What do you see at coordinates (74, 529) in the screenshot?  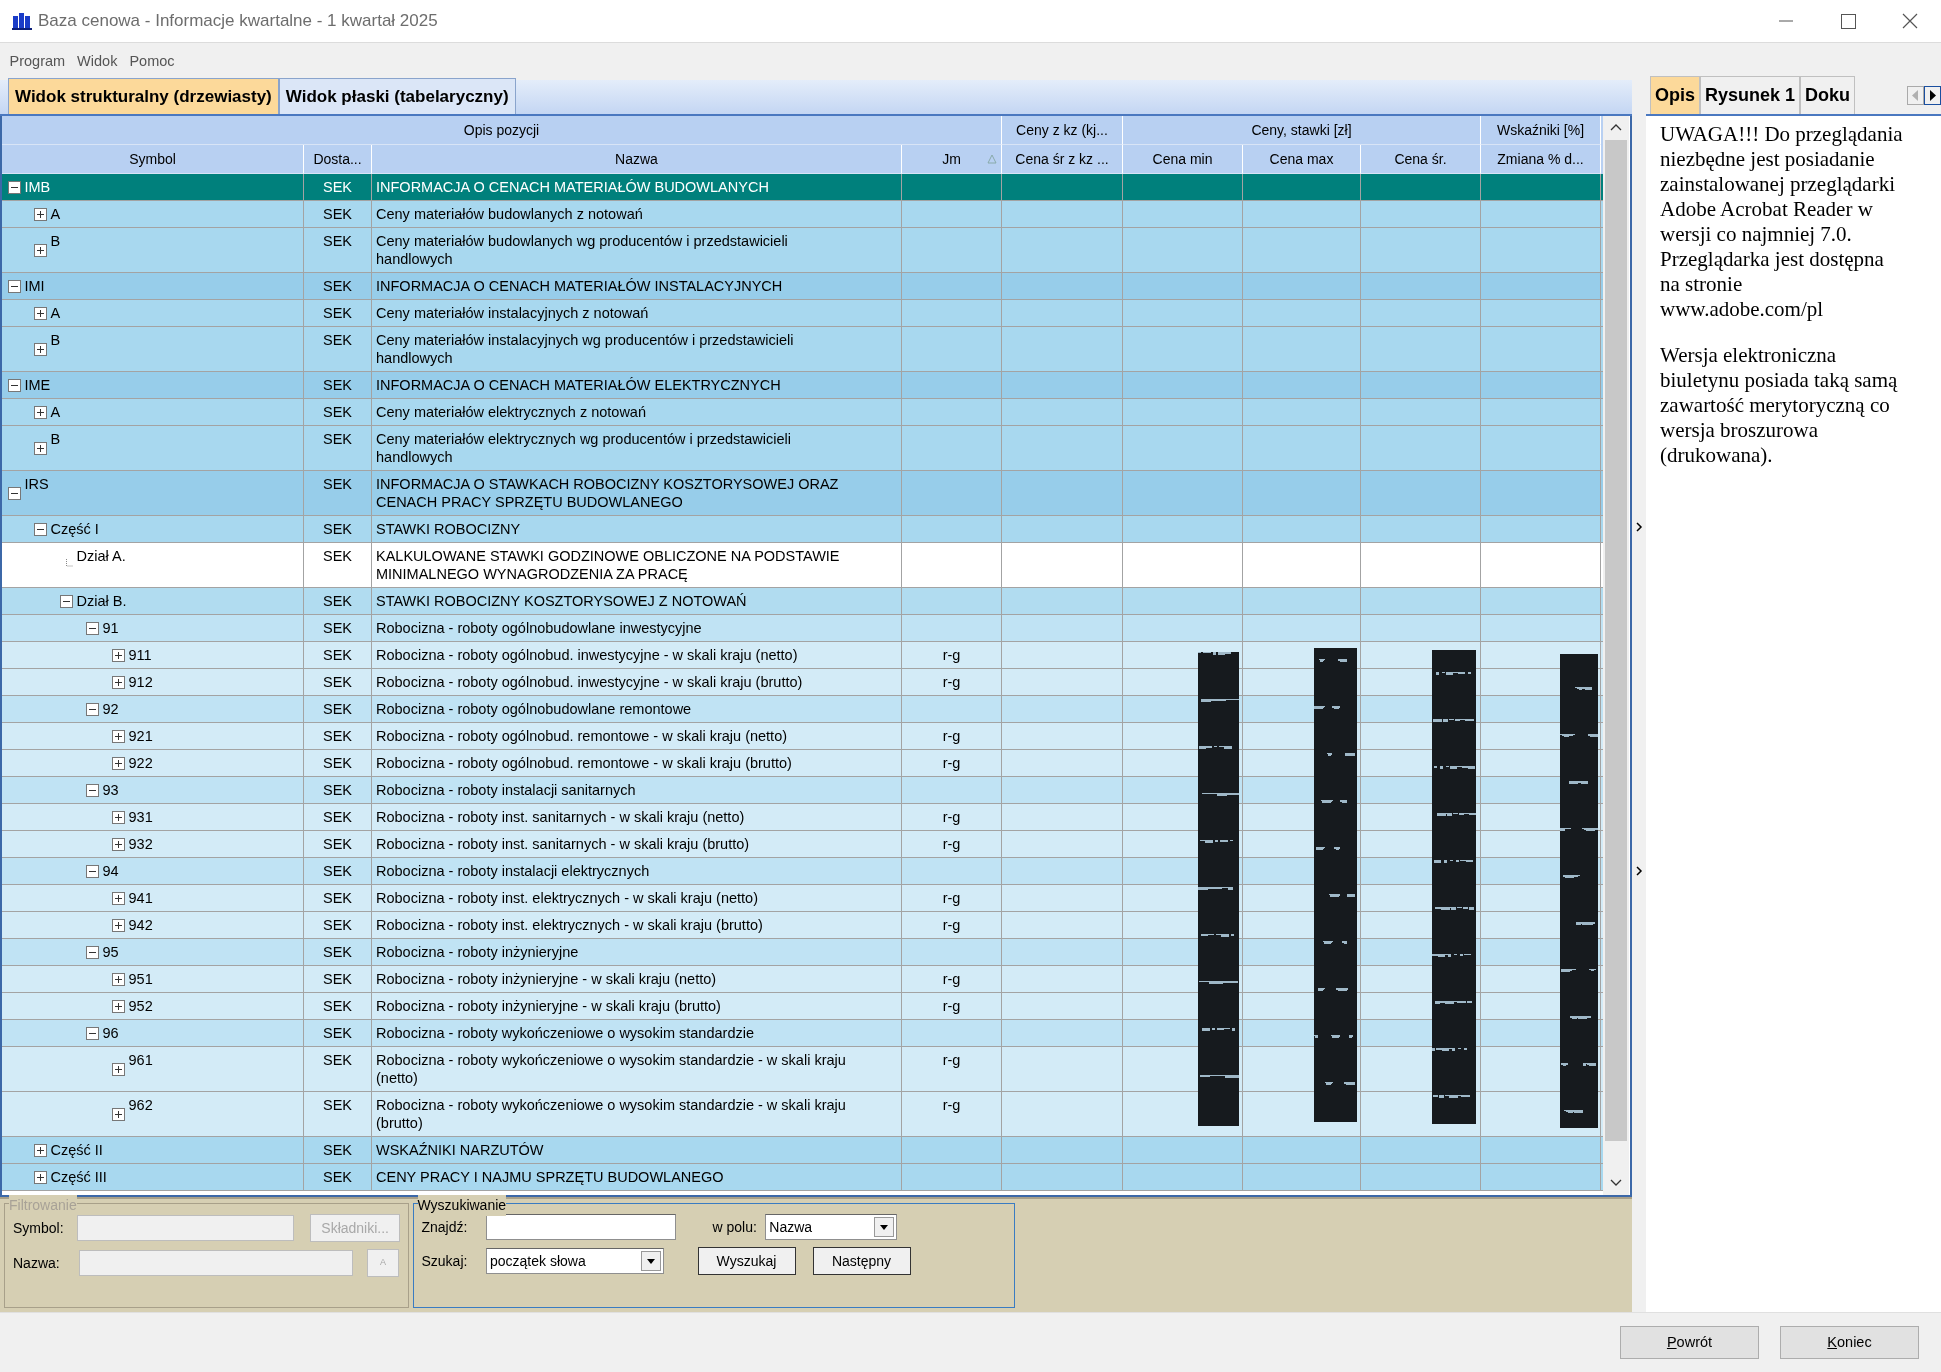 I see `tree-label: Część I` at bounding box center [74, 529].